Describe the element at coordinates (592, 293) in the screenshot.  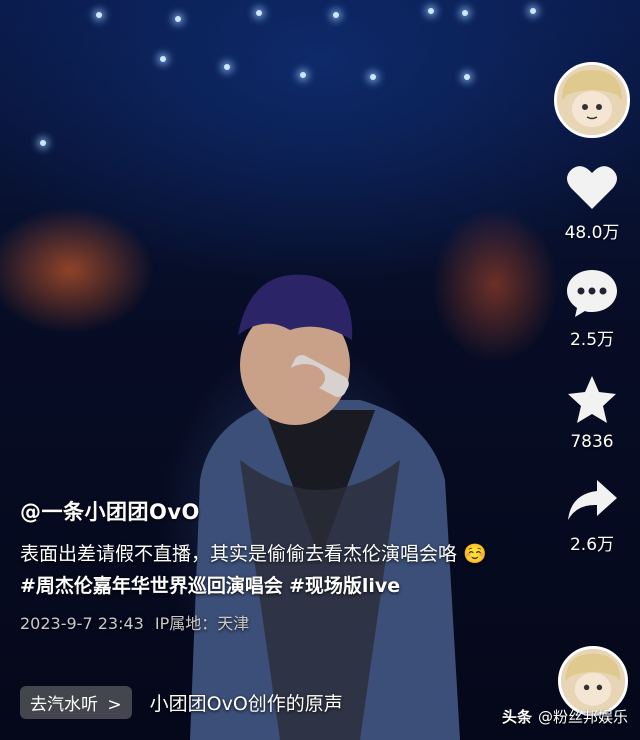
I see `comment-bubble-icon` at that location.